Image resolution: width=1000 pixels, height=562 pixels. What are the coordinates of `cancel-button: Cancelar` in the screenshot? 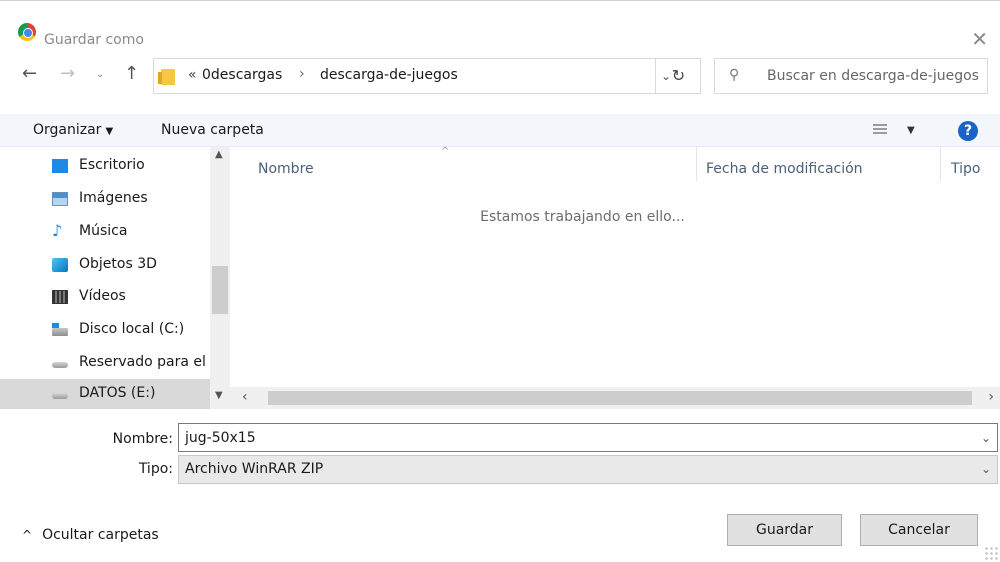 It's located at (919, 530).